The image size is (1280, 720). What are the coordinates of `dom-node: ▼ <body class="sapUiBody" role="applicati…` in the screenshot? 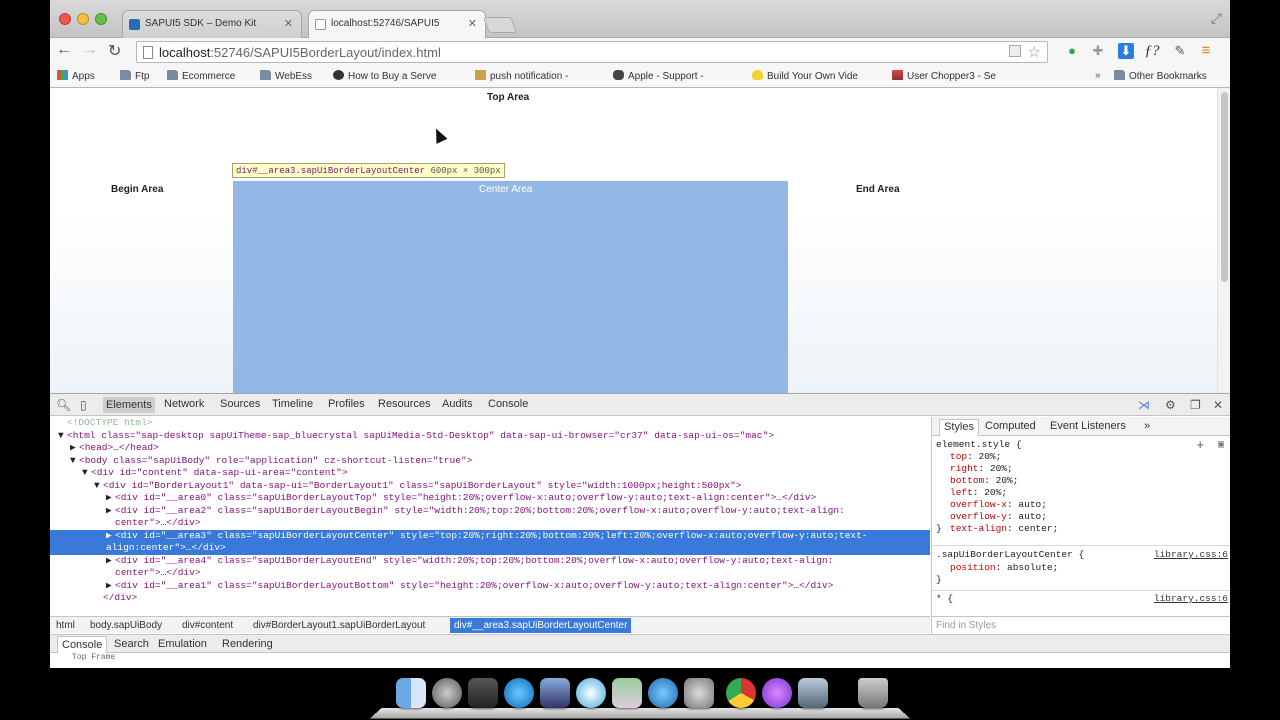 It's located at (490, 461).